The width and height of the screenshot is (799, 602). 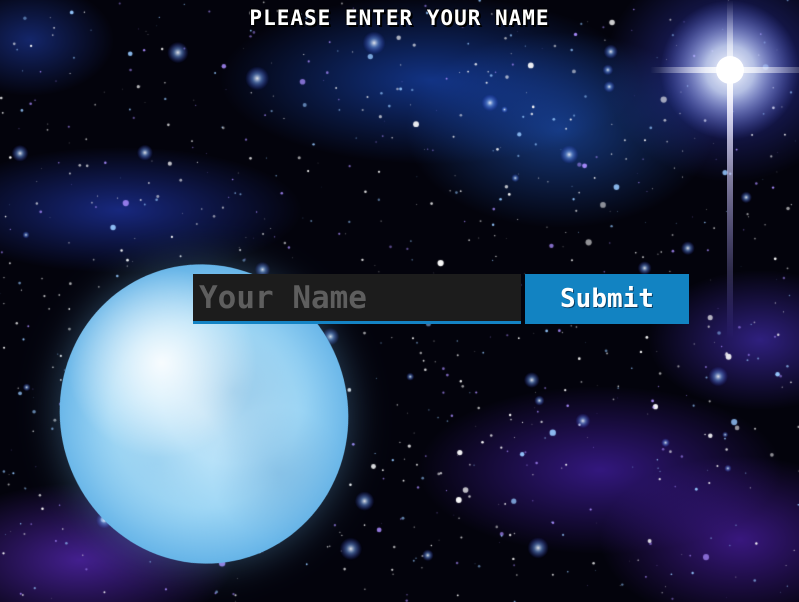 What do you see at coordinates (399, 18) in the screenshot?
I see `page-title: PLEASE ENTER YOUR NAME` at bounding box center [399, 18].